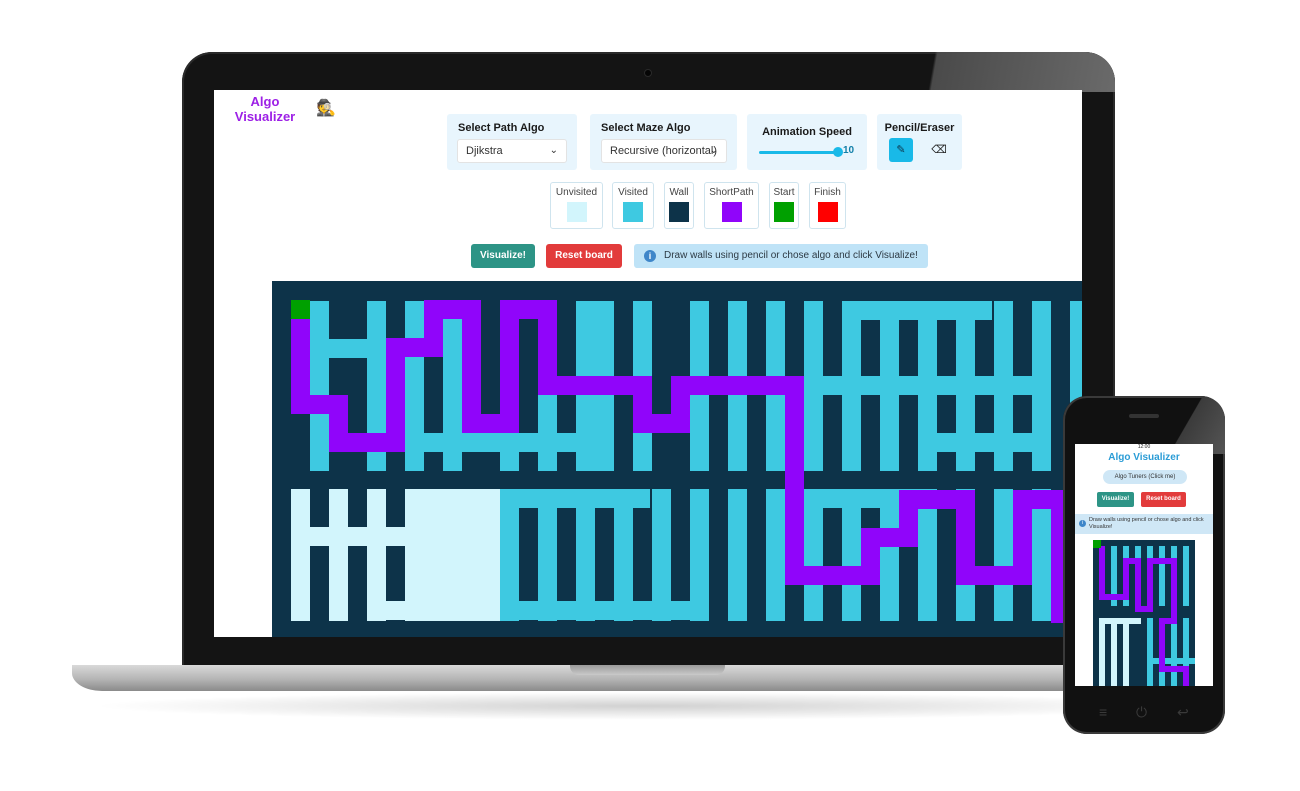 This screenshot has width=1300, height=791. What do you see at coordinates (576, 212) in the screenshot?
I see `unvisited-swatch` at bounding box center [576, 212].